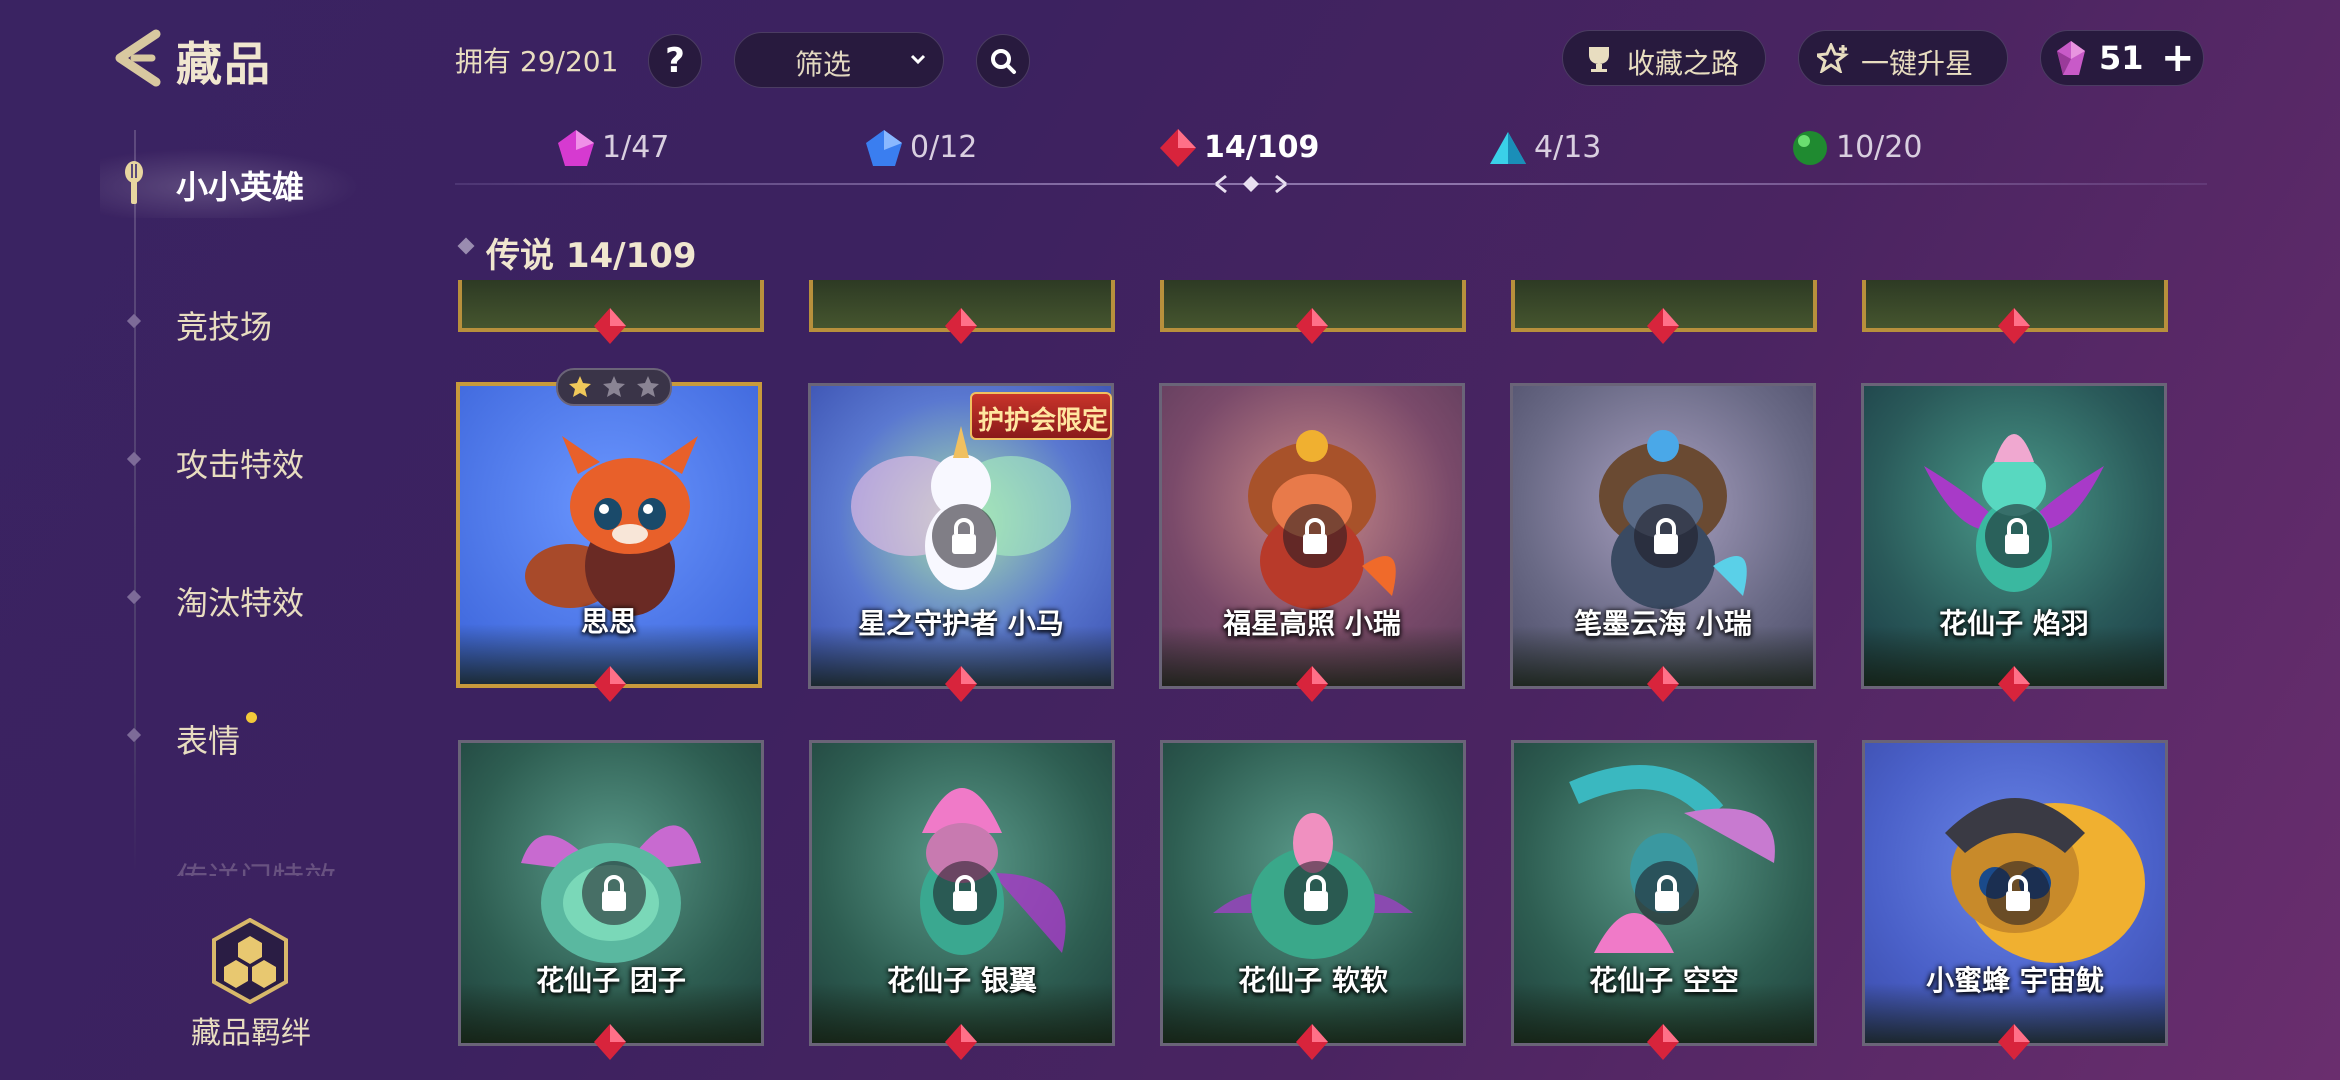 This screenshot has height=1080, width=2340. What do you see at coordinates (1251, 184) in the screenshot?
I see `active-tab-indicator` at bounding box center [1251, 184].